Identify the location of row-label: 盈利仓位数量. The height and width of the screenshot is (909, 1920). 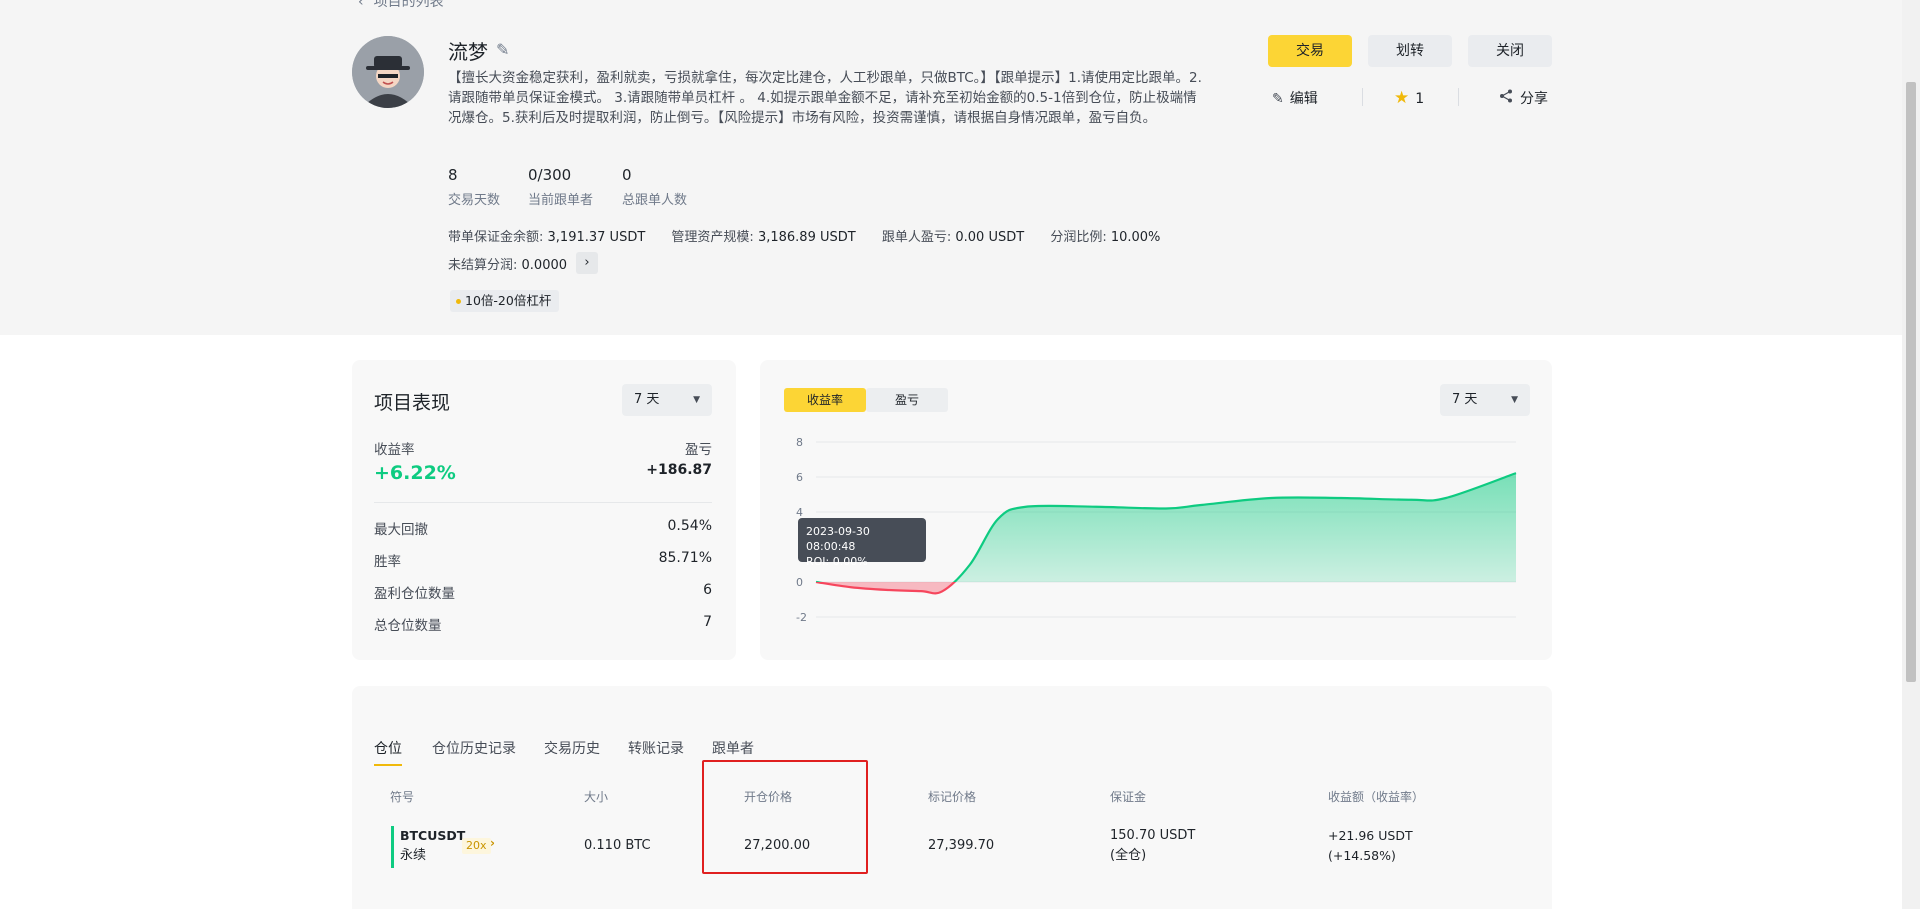
(414, 594).